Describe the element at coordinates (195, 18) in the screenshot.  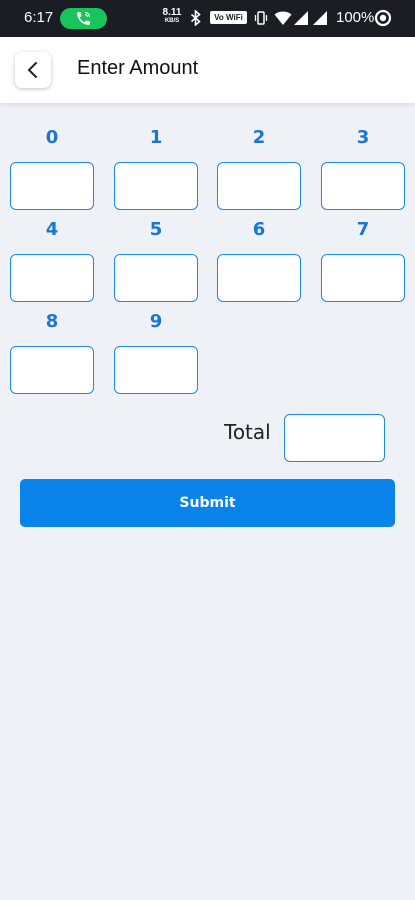
I see `bluetooth-icon` at that location.